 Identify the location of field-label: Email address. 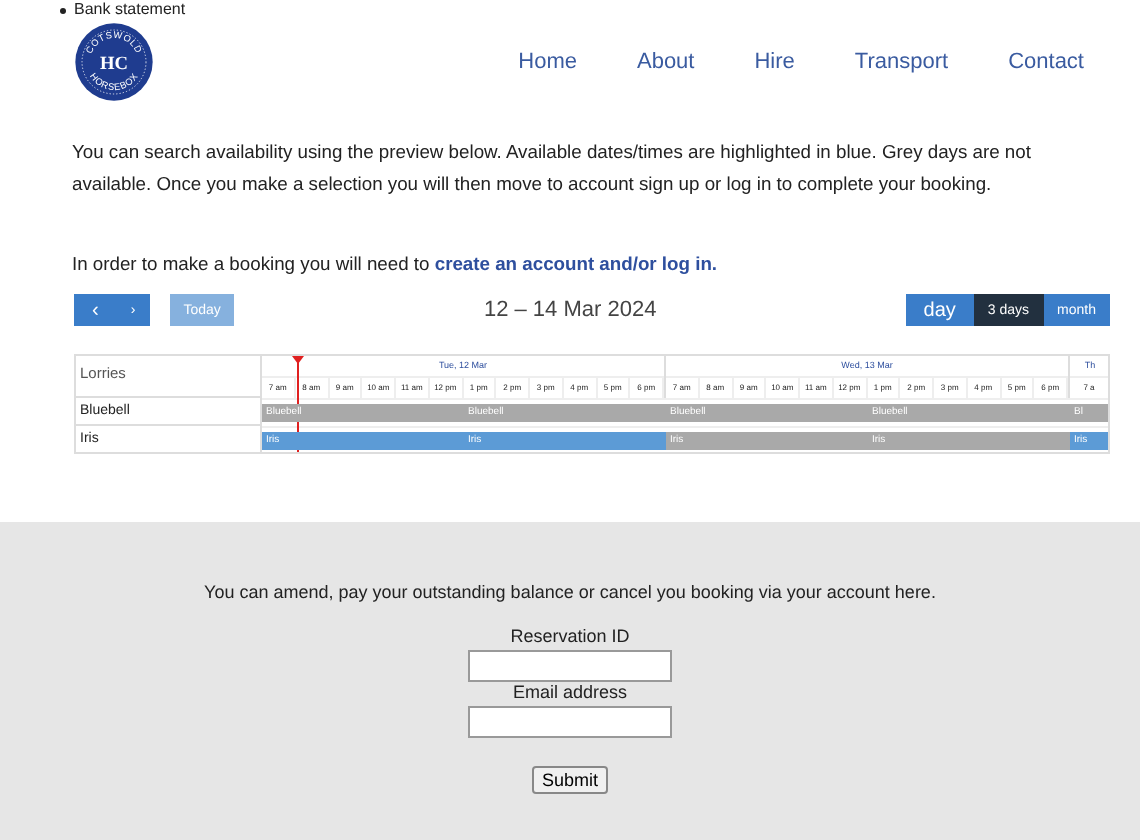
(570, 692).